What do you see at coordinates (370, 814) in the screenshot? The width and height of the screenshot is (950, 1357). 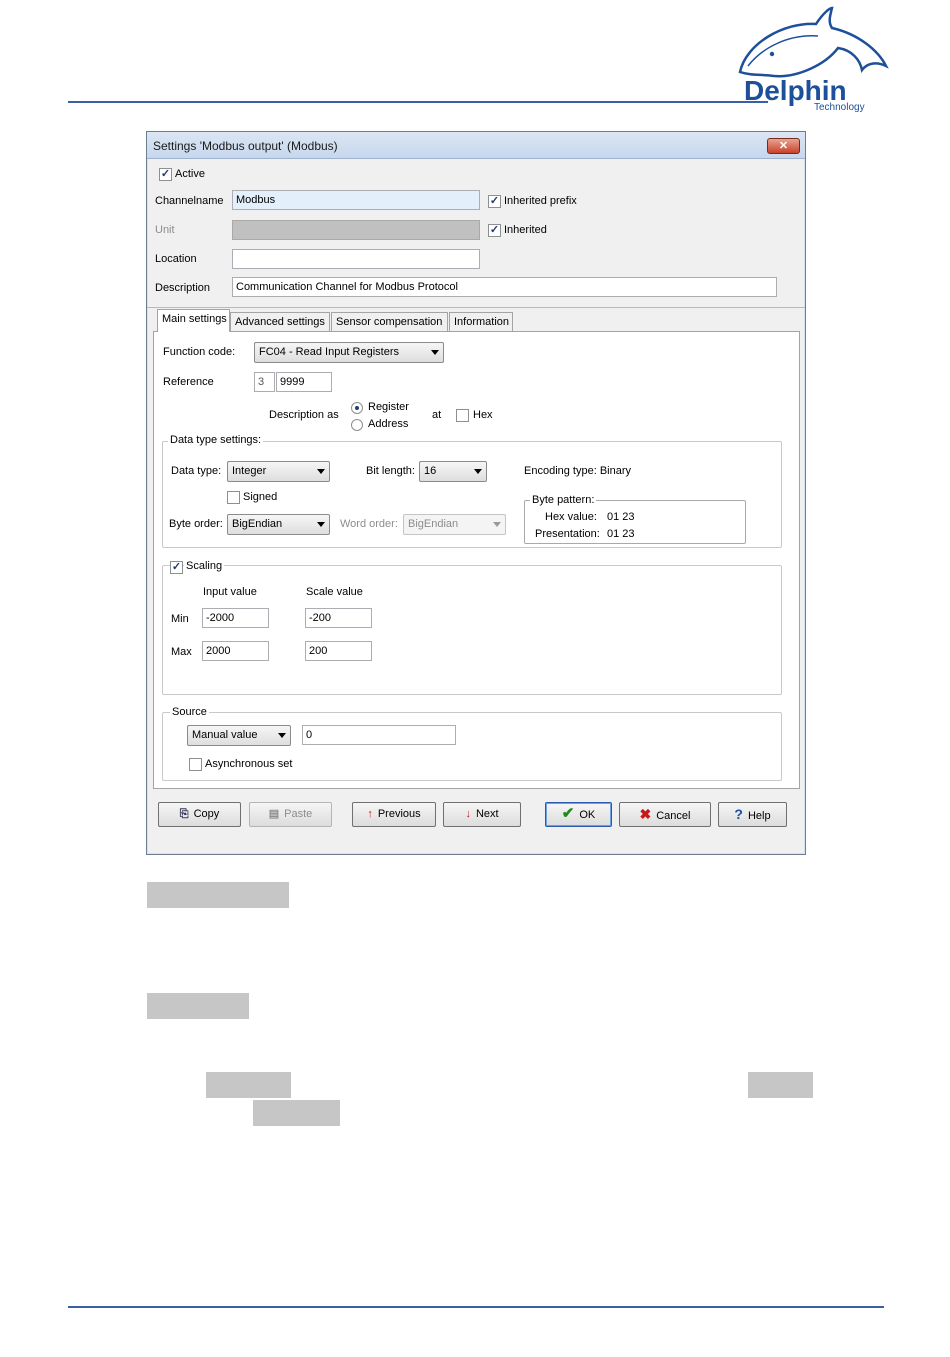 I see `arrow-up-icon: ↑` at bounding box center [370, 814].